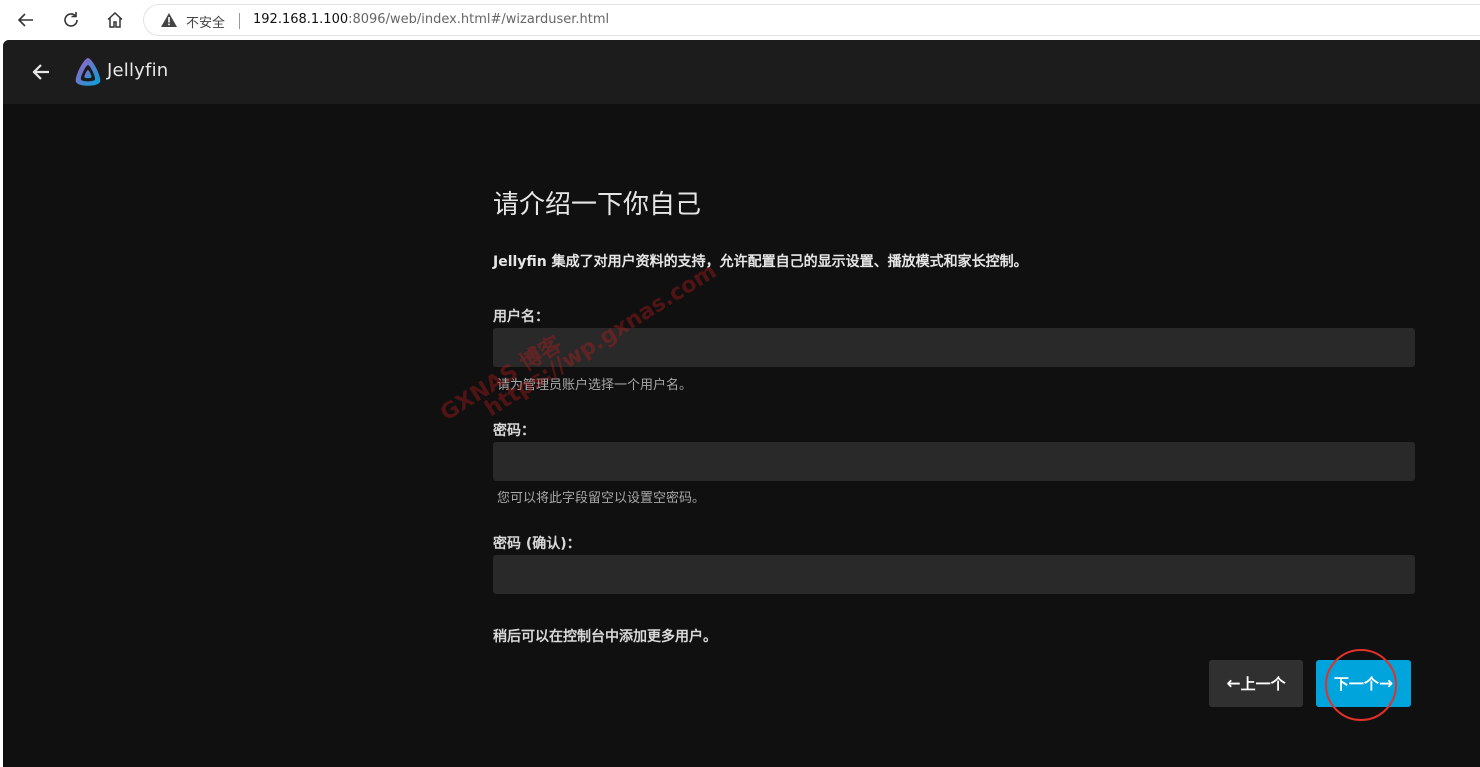 This screenshot has height=767, width=1480. Describe the element at coordinates (1386, 683) in the screenshot. I see `arrow-right-icon: →` at that location.